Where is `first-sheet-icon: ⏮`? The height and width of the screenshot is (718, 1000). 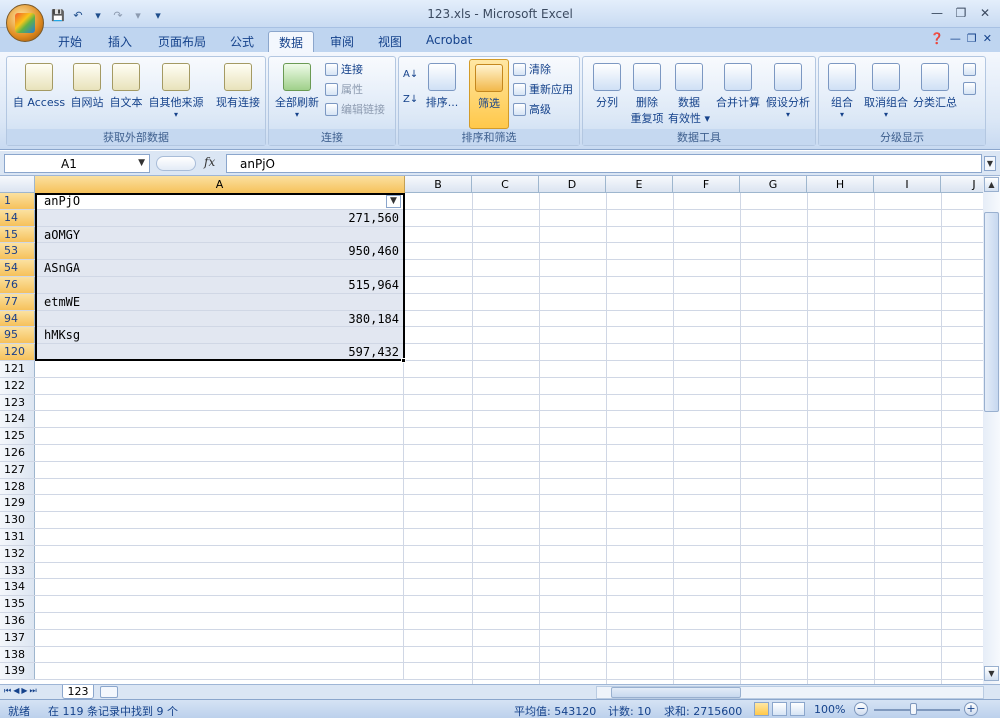 first-sheet-icon: ⏮ is located at coordinates (7, 691).